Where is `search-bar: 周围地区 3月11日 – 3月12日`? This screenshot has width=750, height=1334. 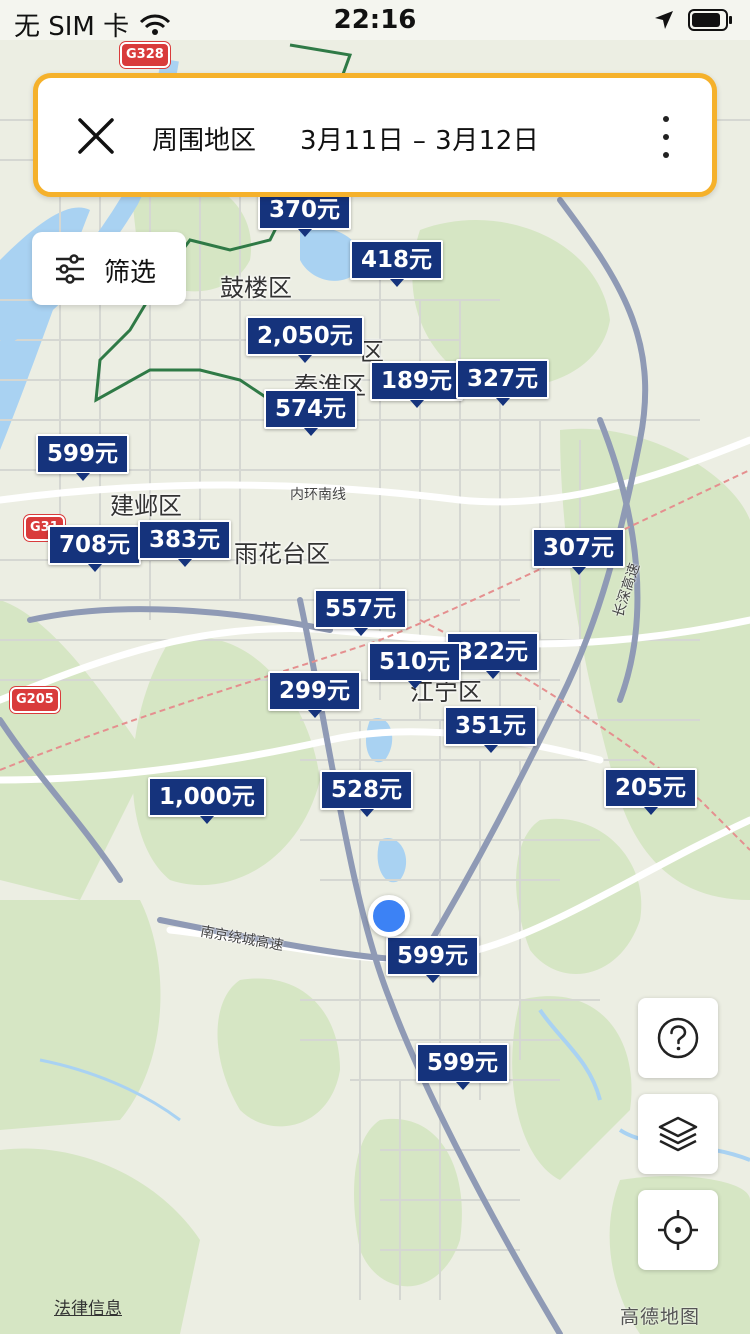
search-bar: 周围地区 3月11日 – 3月12日 is located at coordinates (375, 135).